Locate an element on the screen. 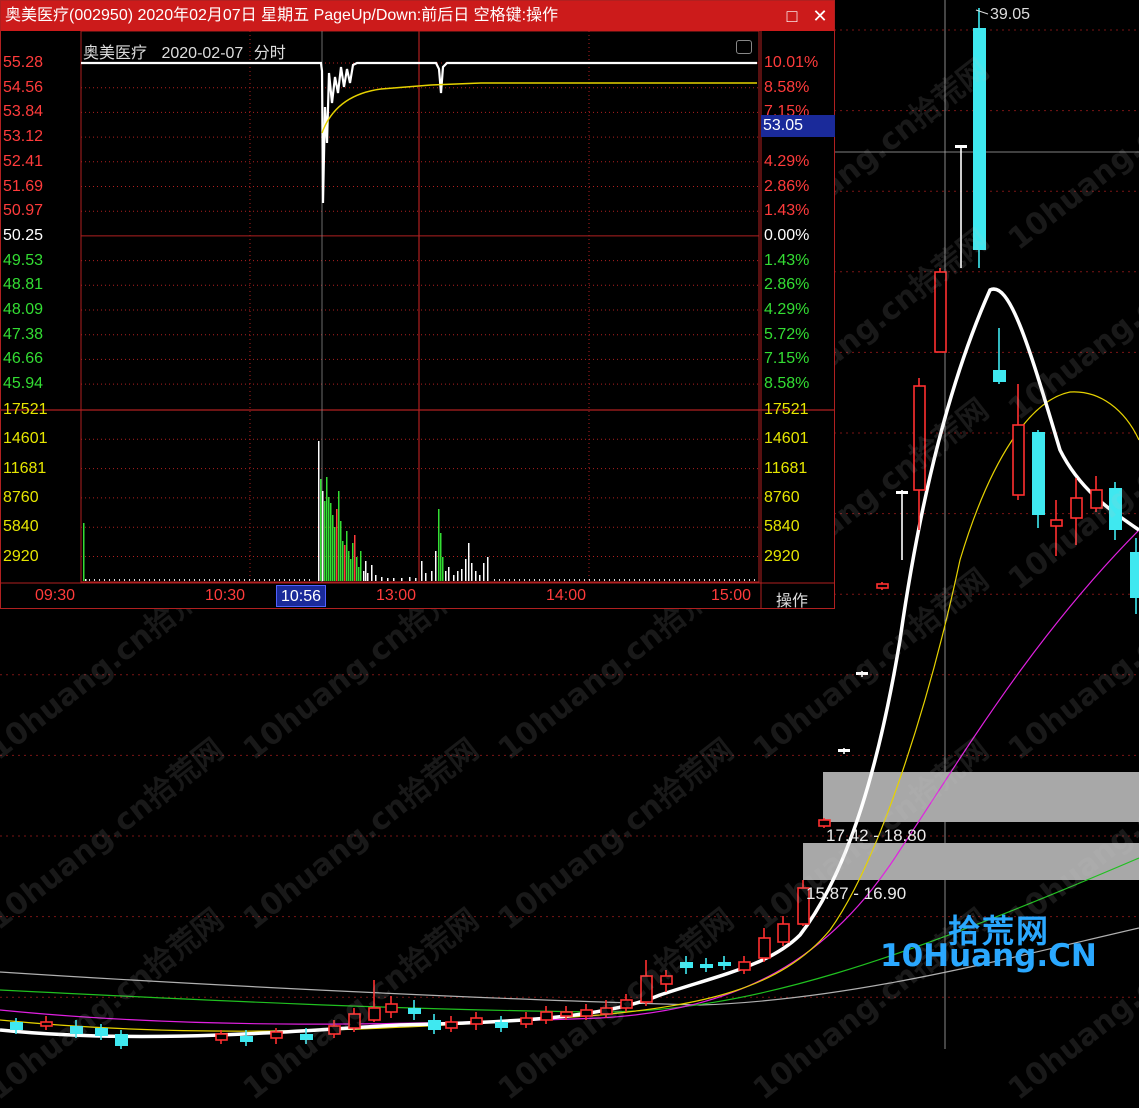 Image resolution: width=1139 pixels, height=1108 pixels. chart-date: 2020-02-07 is located at coordinates (202, 53).